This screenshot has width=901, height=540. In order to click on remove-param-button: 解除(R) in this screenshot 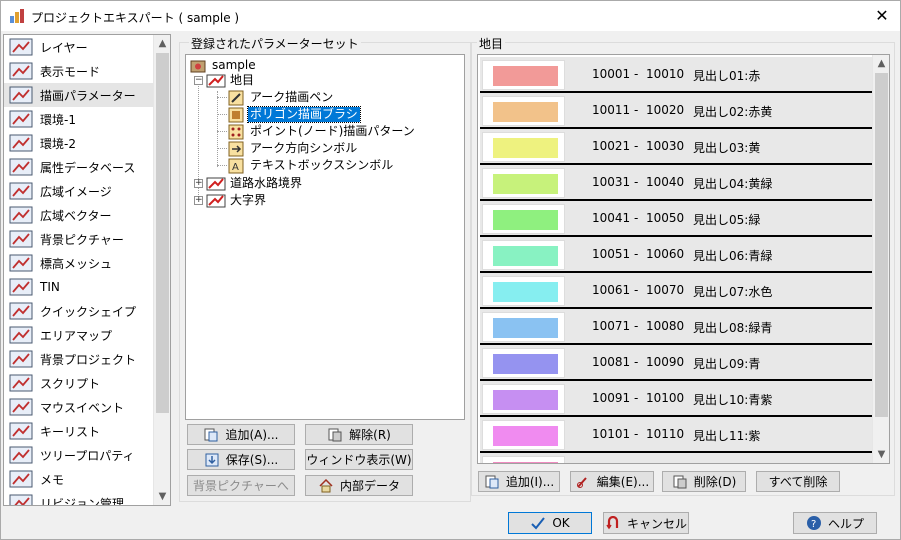, I will do `click(359, 434)`.